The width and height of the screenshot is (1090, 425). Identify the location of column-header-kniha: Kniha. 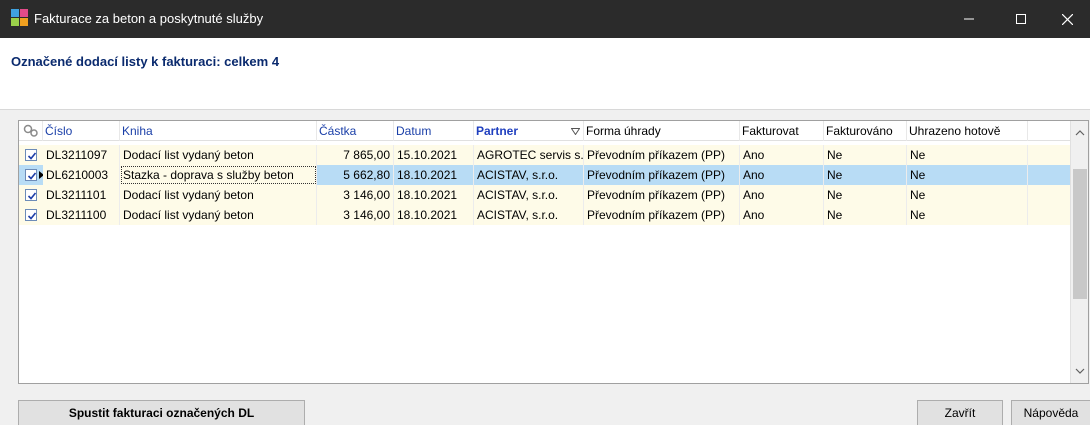
(218, 131).